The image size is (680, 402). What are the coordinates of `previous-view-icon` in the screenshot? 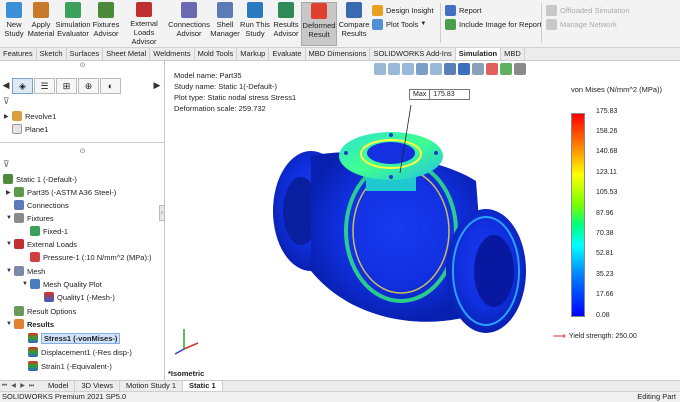 It's located at (408, 69).